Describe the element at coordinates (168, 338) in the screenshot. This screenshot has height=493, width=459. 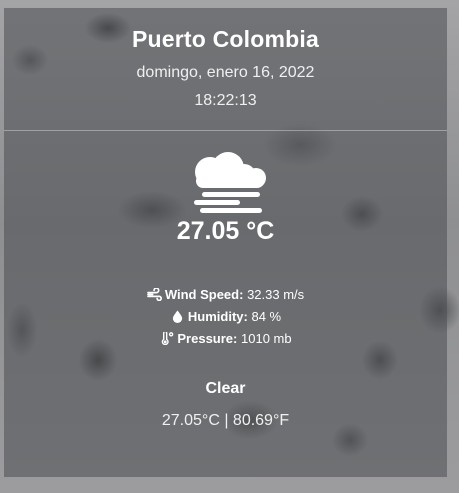
I see `thermometer-icon` at that location.